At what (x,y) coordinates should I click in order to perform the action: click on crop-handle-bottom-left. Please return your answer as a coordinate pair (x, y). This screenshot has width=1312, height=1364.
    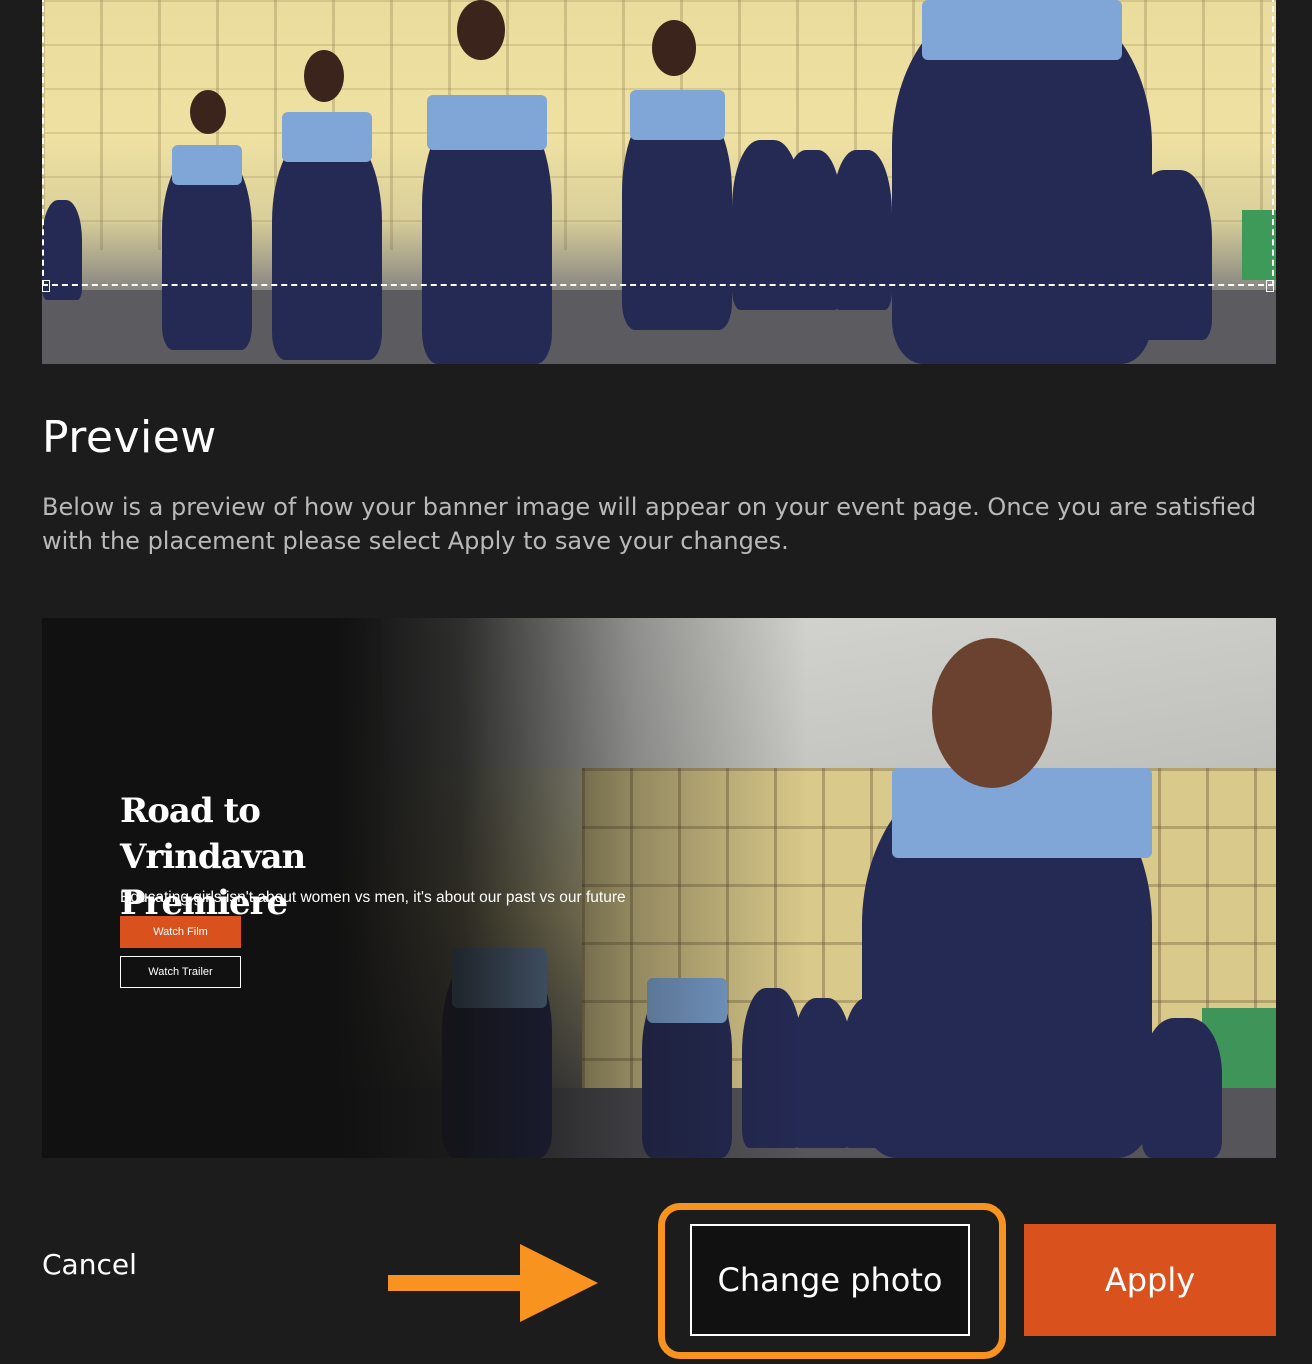
    Looking at the image, I should click on (46, 286).